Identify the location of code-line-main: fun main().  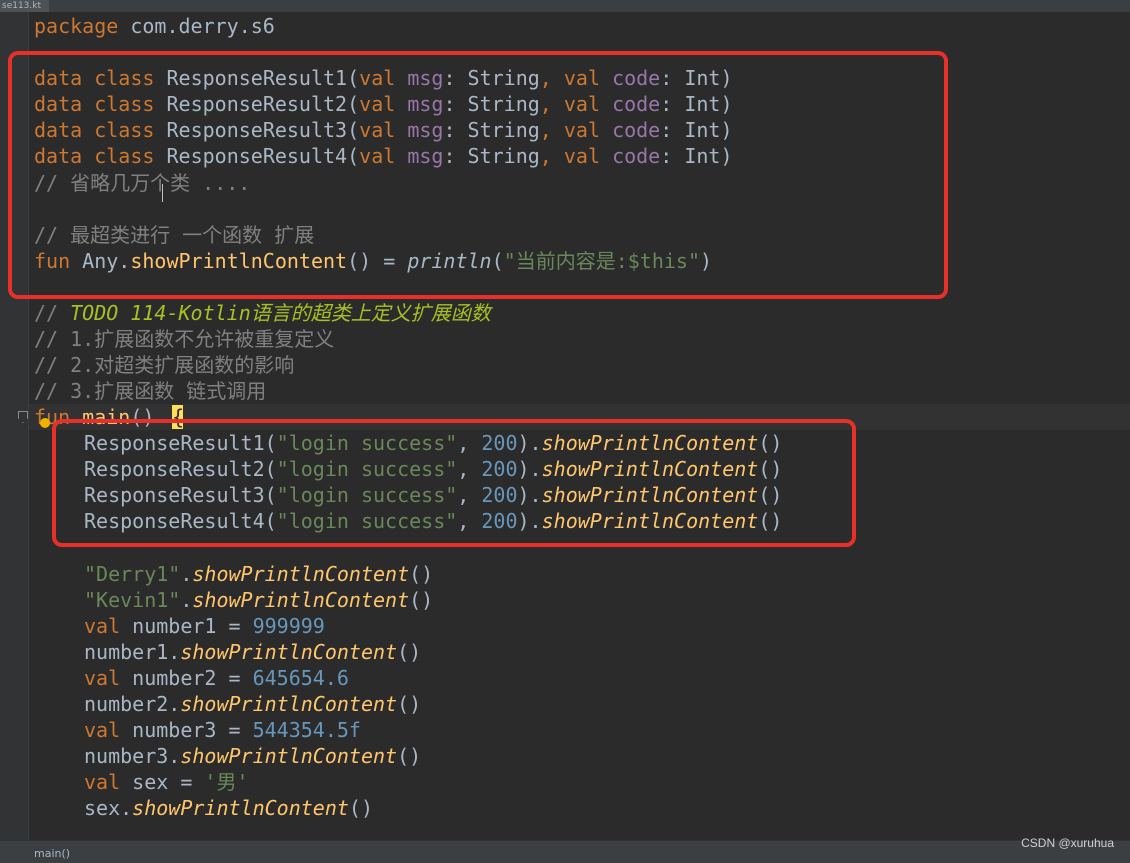
(100, 417).